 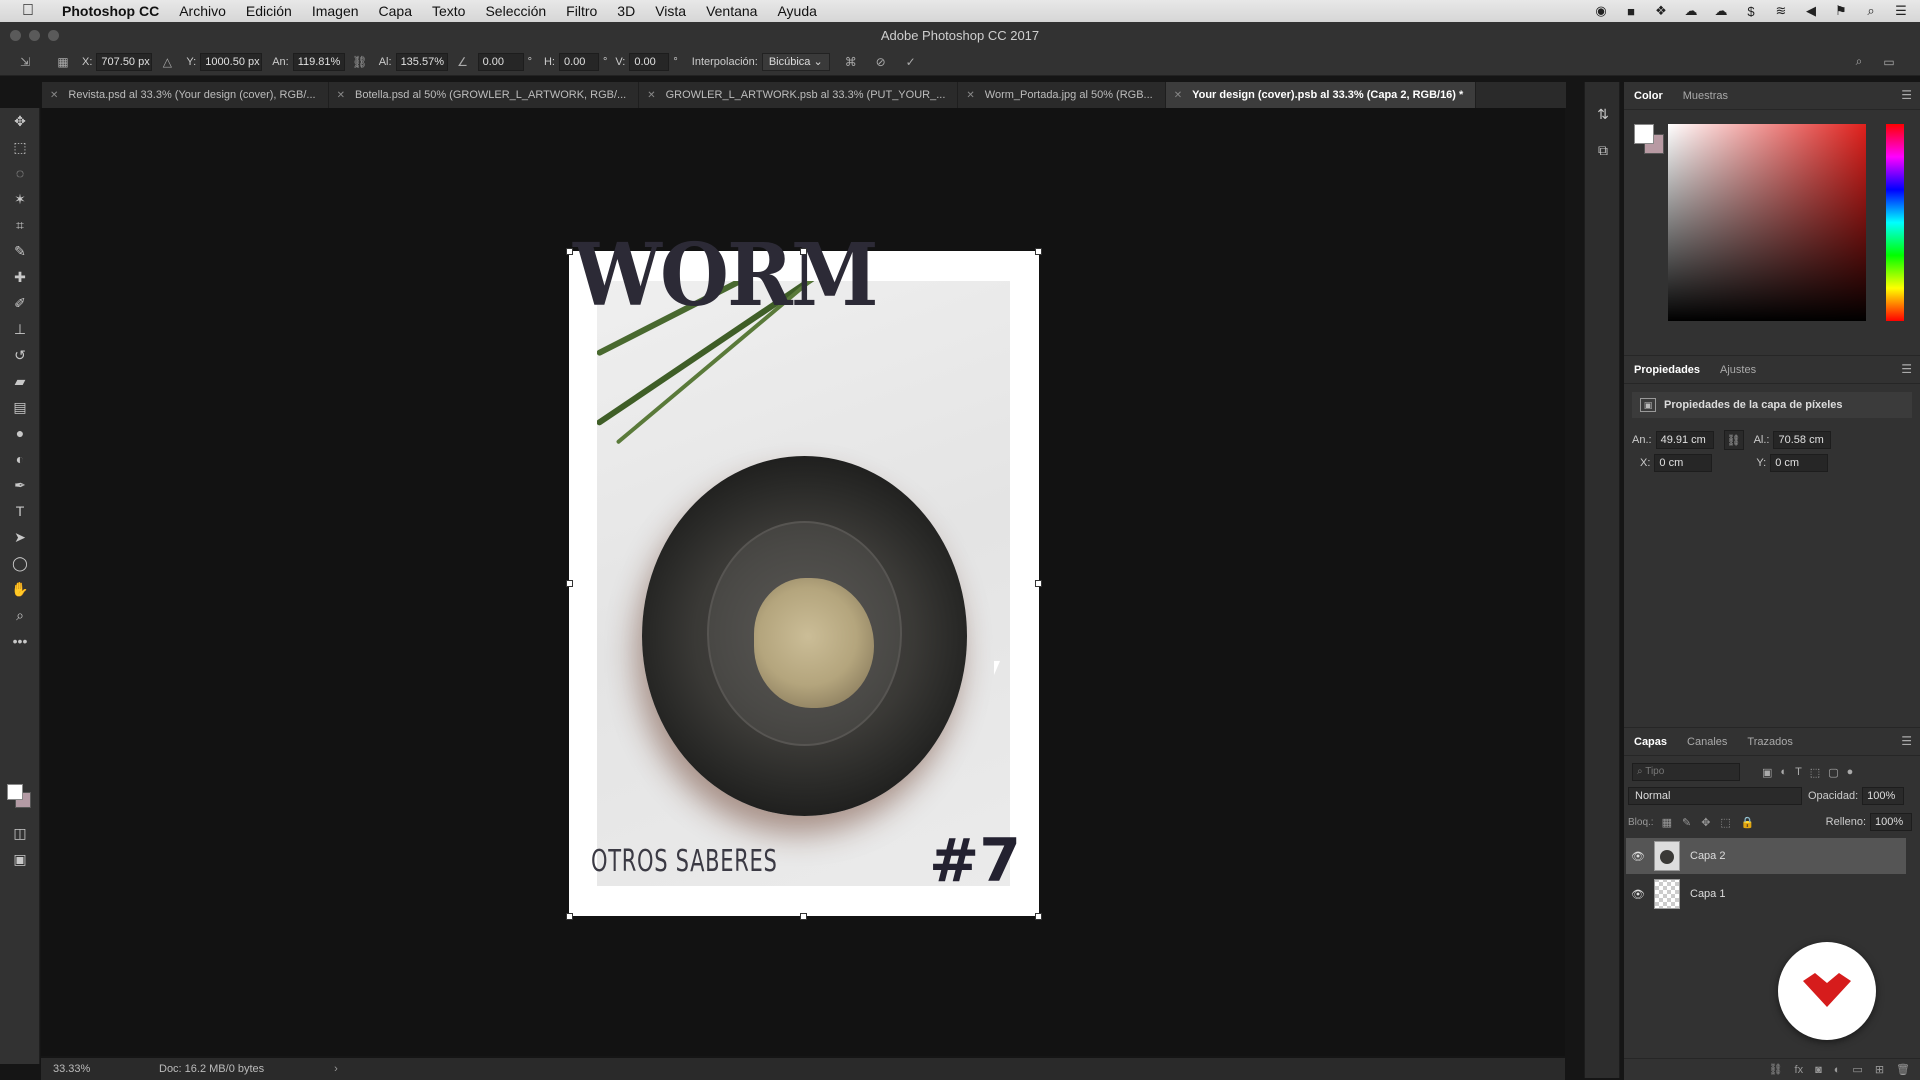 What do you see at coordinates (731, 11) in the screenshot?
I see `menu-ventana: Ventana` at bounding box center [731, 11].